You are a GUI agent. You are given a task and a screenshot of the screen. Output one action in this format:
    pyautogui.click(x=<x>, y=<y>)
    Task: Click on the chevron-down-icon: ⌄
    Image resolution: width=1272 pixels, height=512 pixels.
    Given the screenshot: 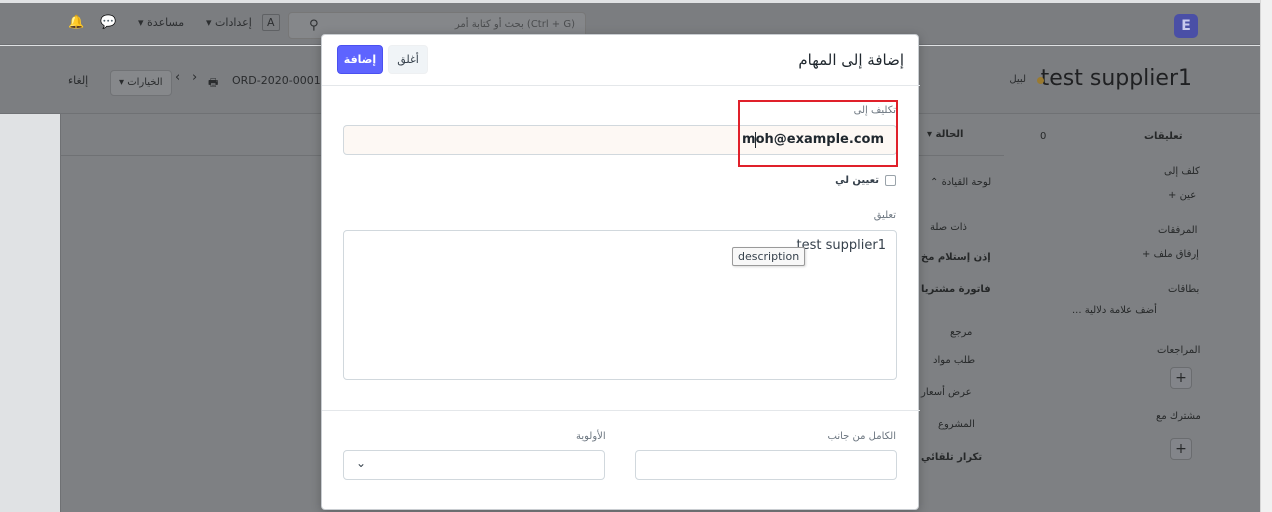 What is the action you would take?
    pyautogui.click(x=361, y=463)
    